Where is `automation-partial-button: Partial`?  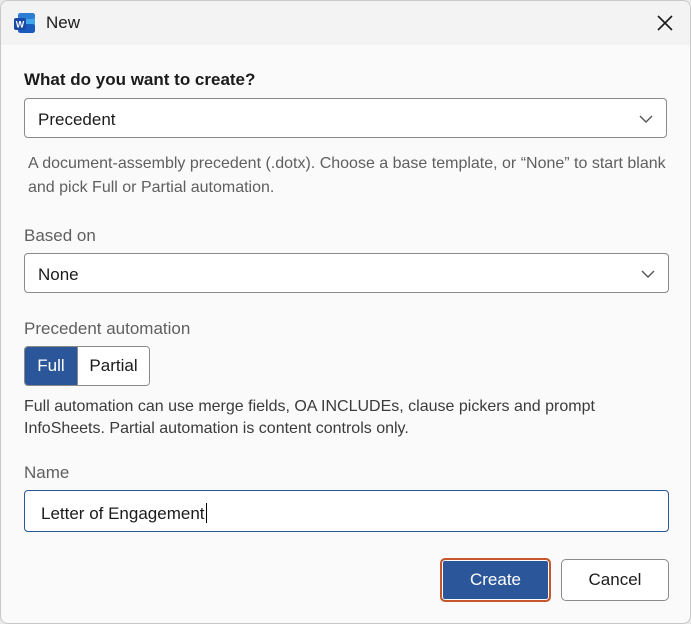 automation-partial-button: Partial is located at coordinates (113, 366).